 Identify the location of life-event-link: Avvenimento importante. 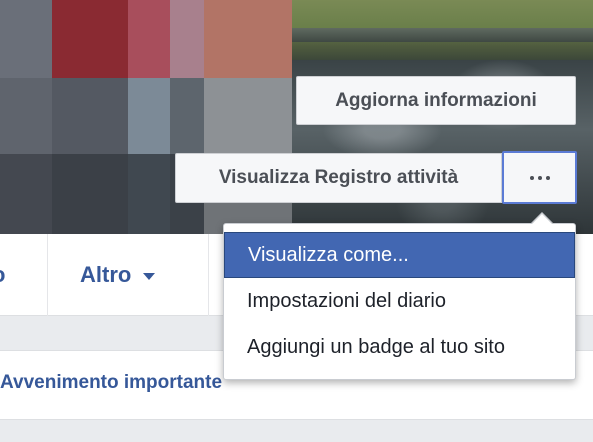
(111, 383).